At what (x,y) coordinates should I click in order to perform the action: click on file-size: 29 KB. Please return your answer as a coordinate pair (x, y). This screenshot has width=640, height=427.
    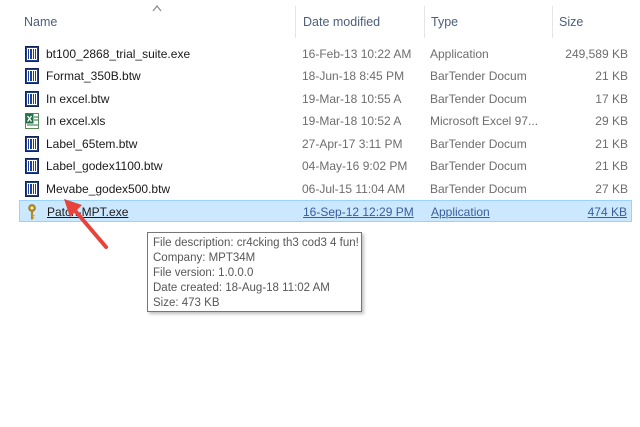
    Looking at the image, I should click on (611, 121).